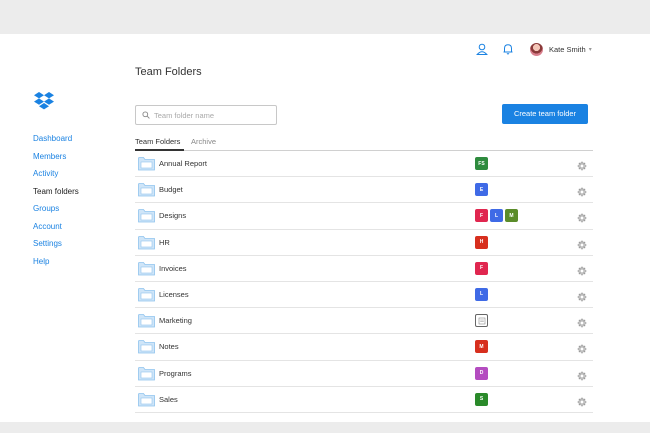 The width and height of the screenshot is (650, 433). I want to click on folder-name: Invoices, so click(173, 268).